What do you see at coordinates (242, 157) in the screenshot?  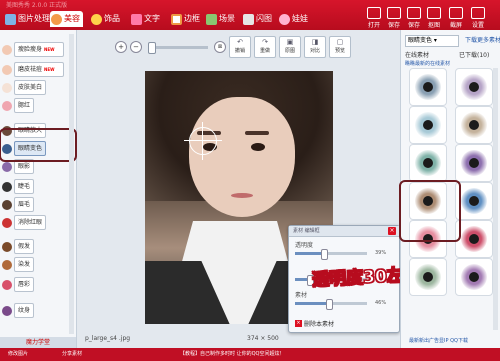 I see `photo-face` at bounding box center [242, 157].